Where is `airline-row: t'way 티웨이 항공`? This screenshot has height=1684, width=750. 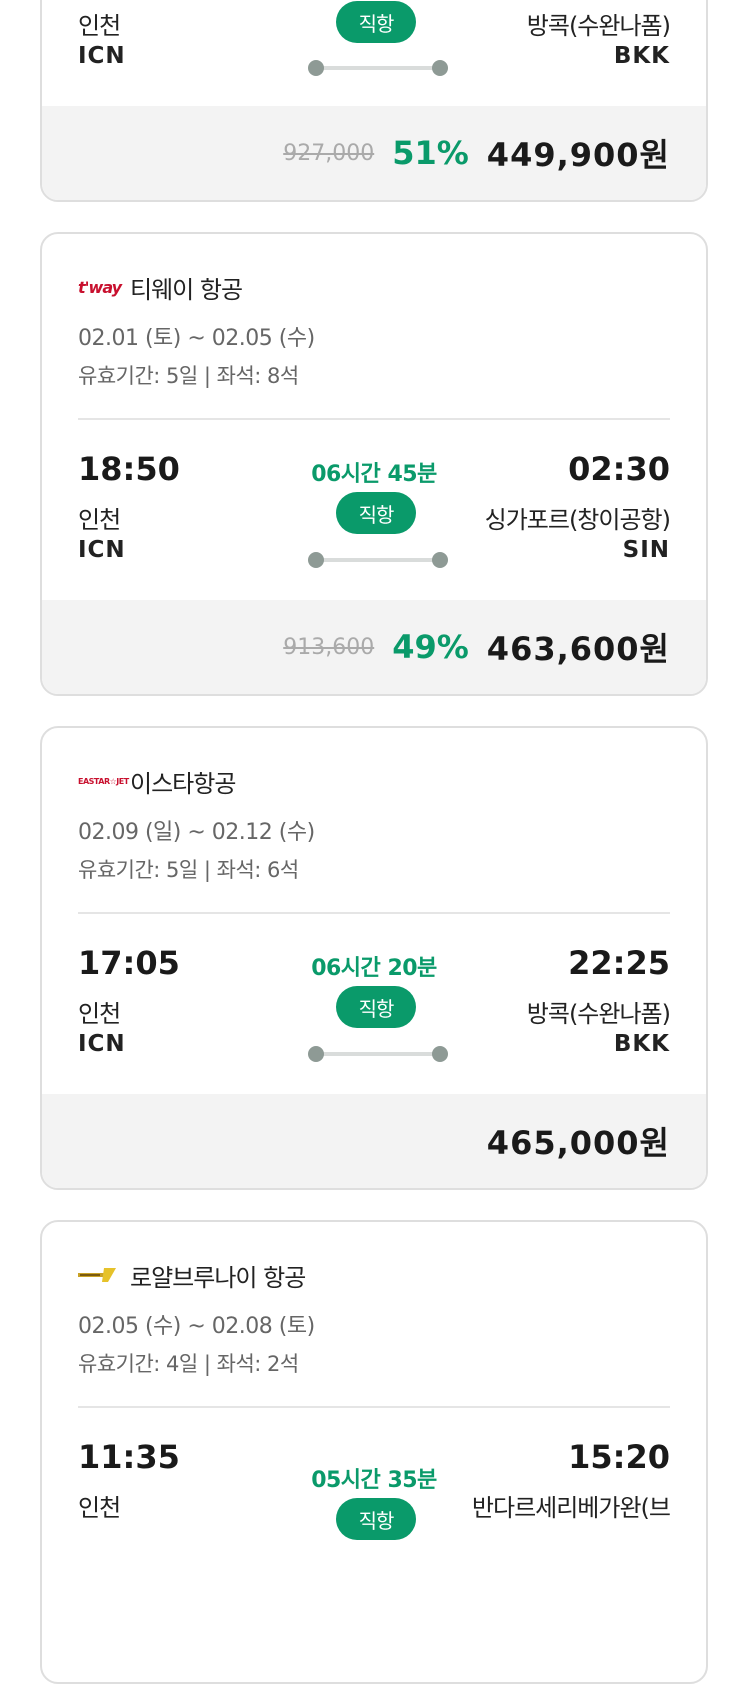
airline-row: t'way 티웨이 항공 is located at coordinates (160, 287).